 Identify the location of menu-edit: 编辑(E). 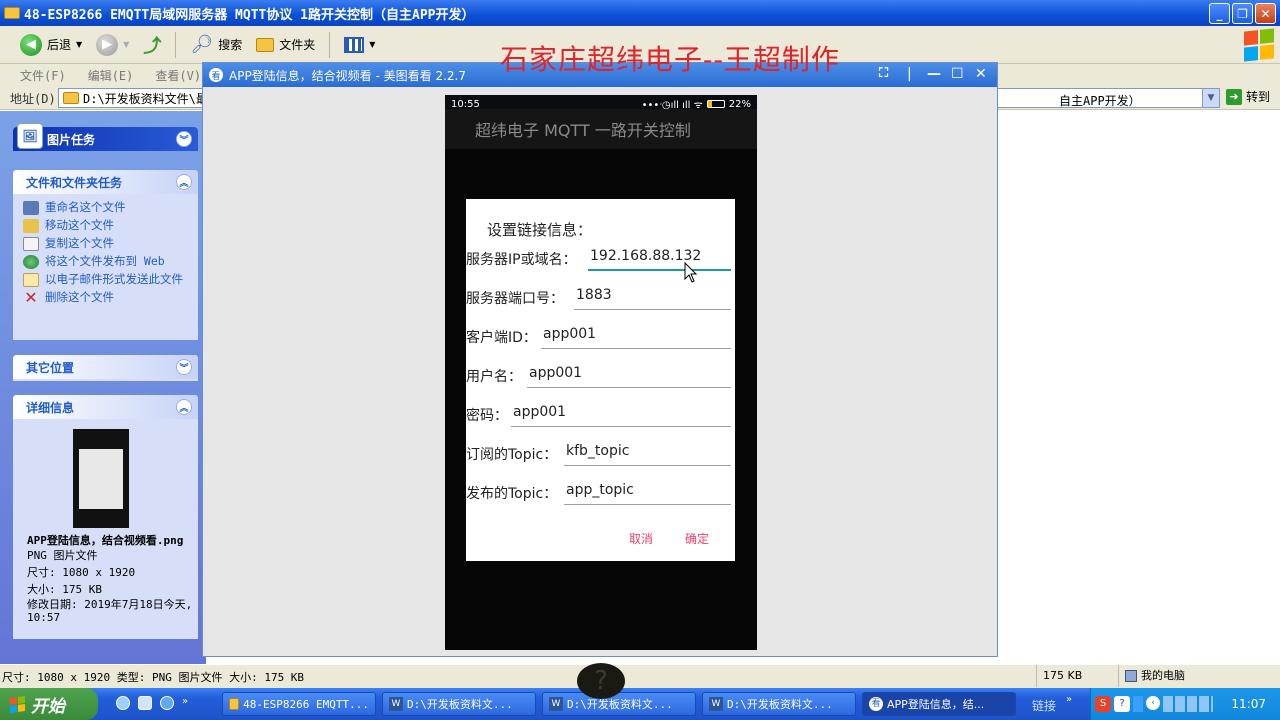
(111, 75).